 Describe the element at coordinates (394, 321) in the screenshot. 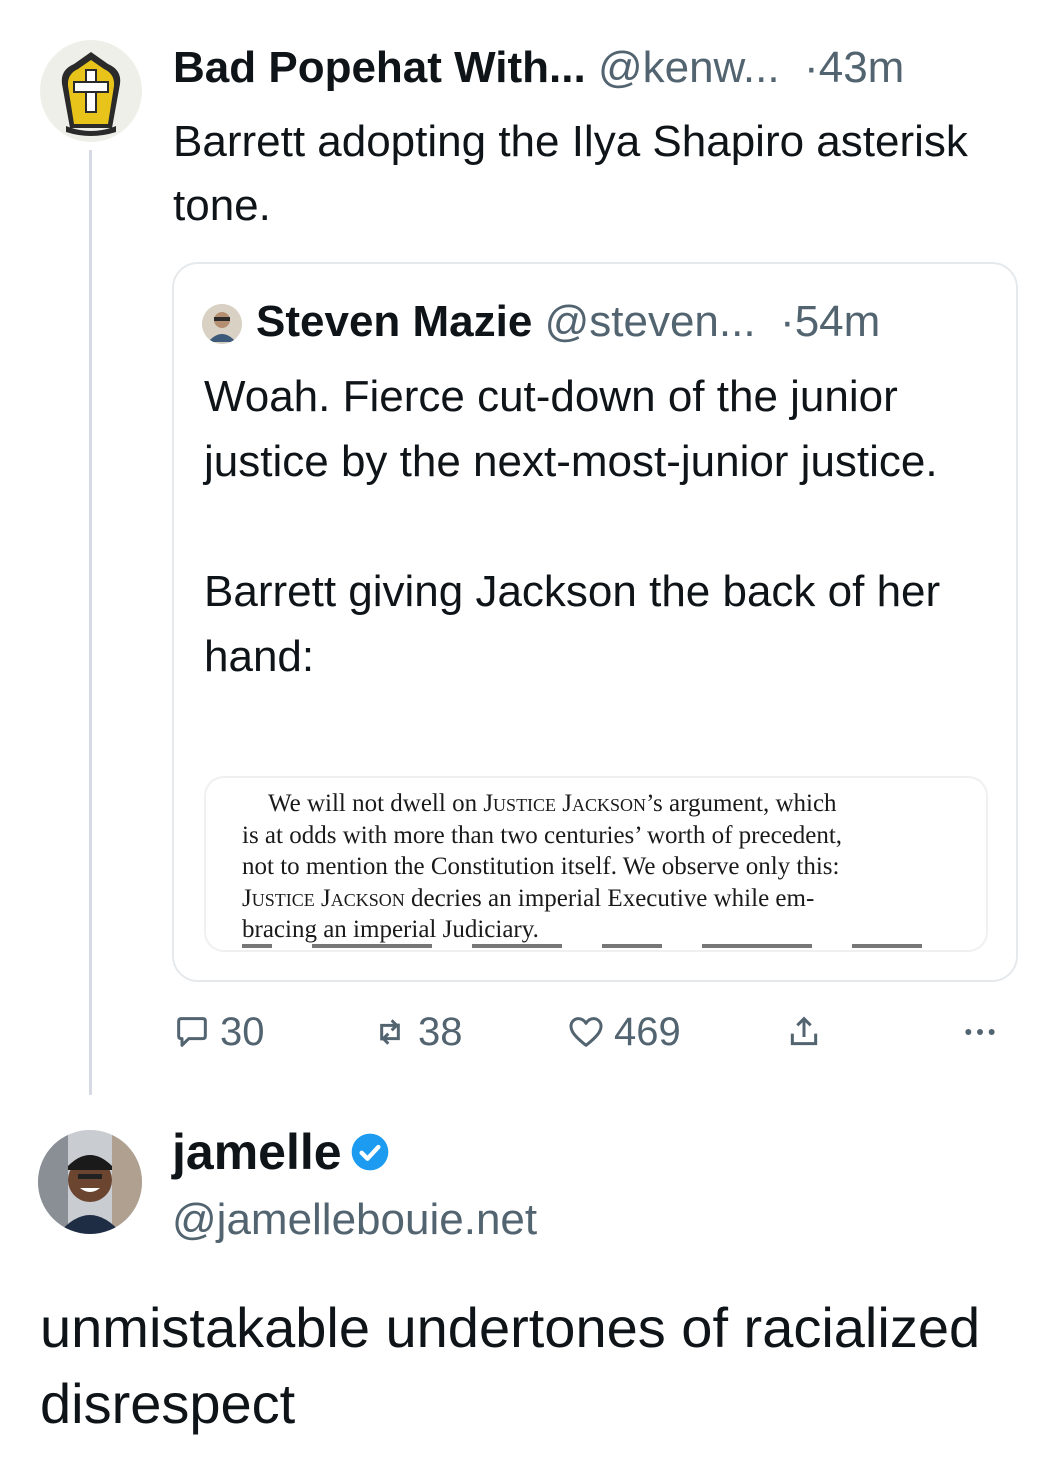

I see `quote-display-name: Steven Mazie` at that location.